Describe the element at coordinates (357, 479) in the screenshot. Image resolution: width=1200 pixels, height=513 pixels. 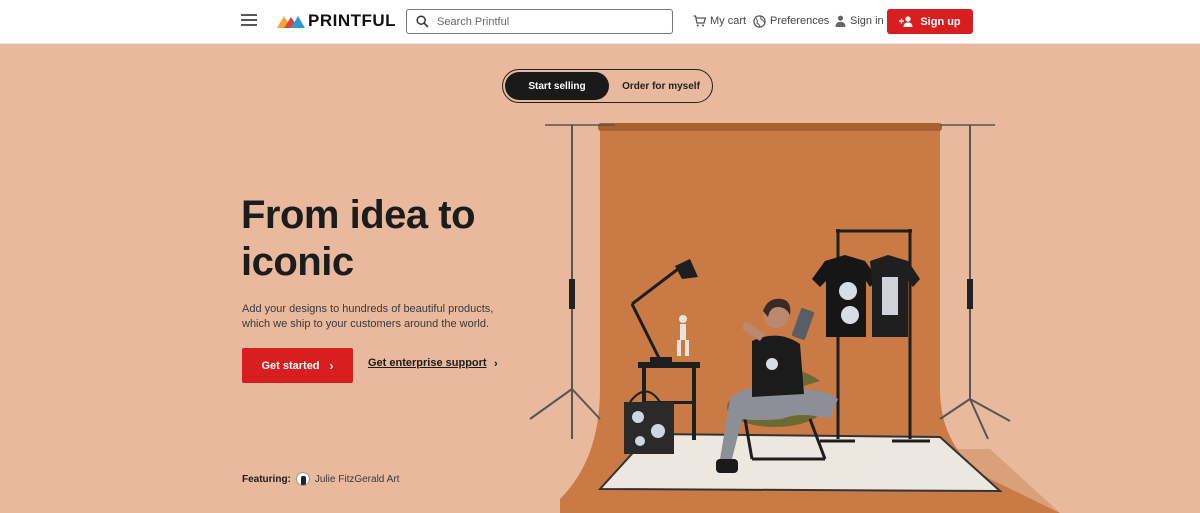
I see `artist-name: Julie FitzGerald Art` at that location.